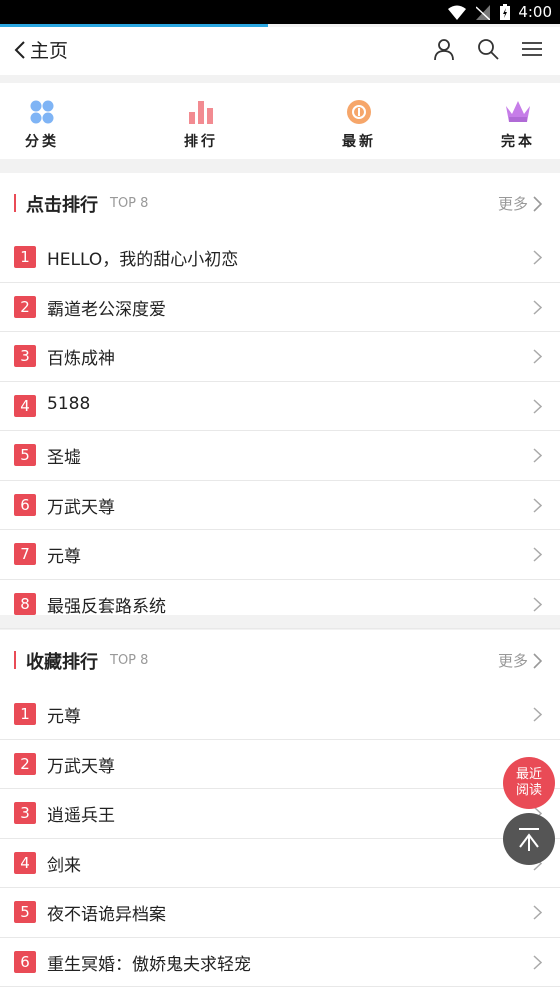 This screenshot has width=560, height=995. What do you see at coordinates (149, 964) in the screenshot?
I see `book-title: 重生冥婚：傲娇鬼夫求轻宠` at bounding box center [149, 964].